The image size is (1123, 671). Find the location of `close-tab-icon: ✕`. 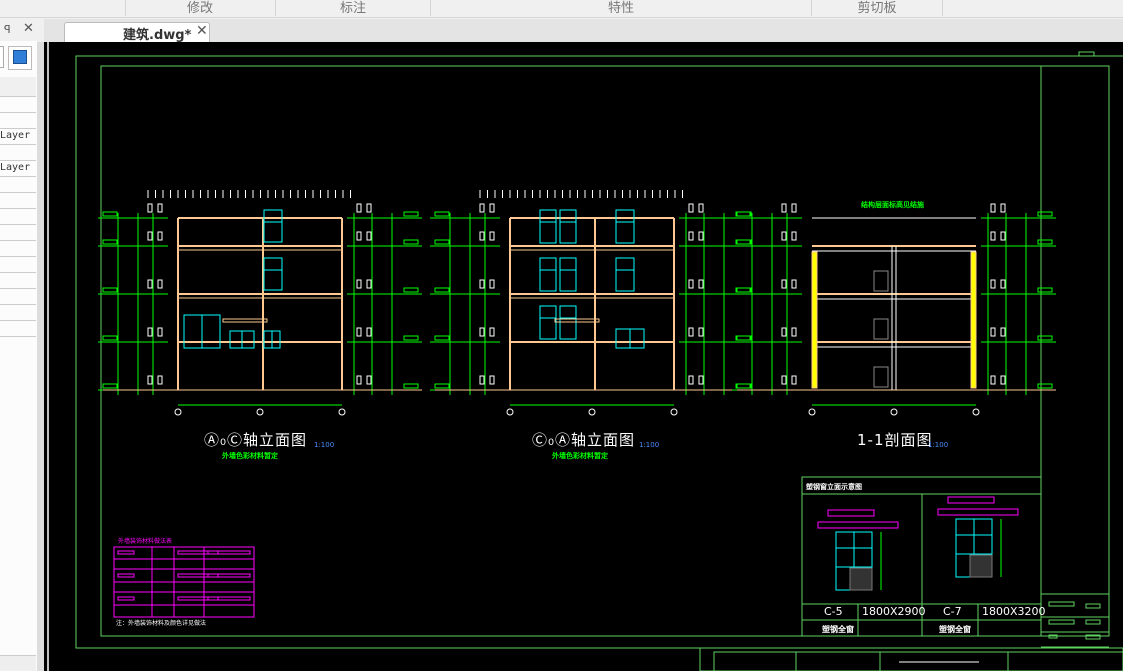

close-tab-icon: ✕ is located at coordinates (202, 31).